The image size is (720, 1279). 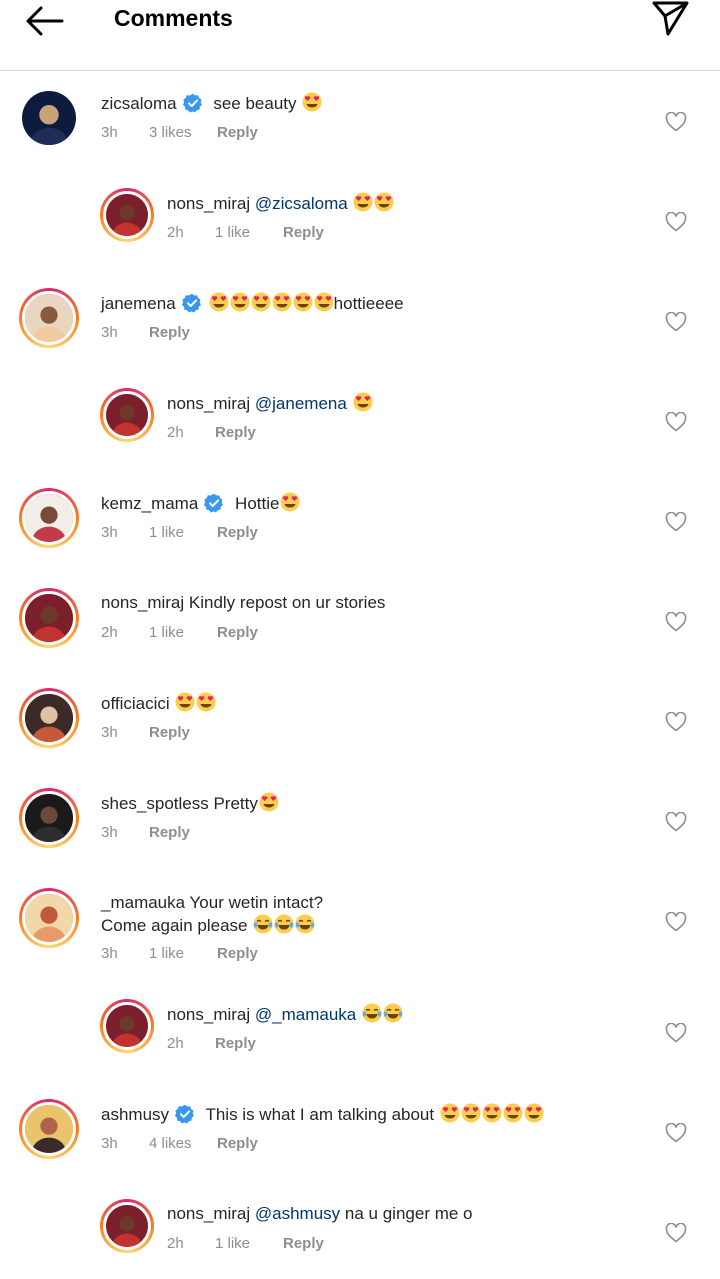 I want to click on comment-row: nons_miraj @_mamauka 2h Reply, so click(x=360, y=1033).